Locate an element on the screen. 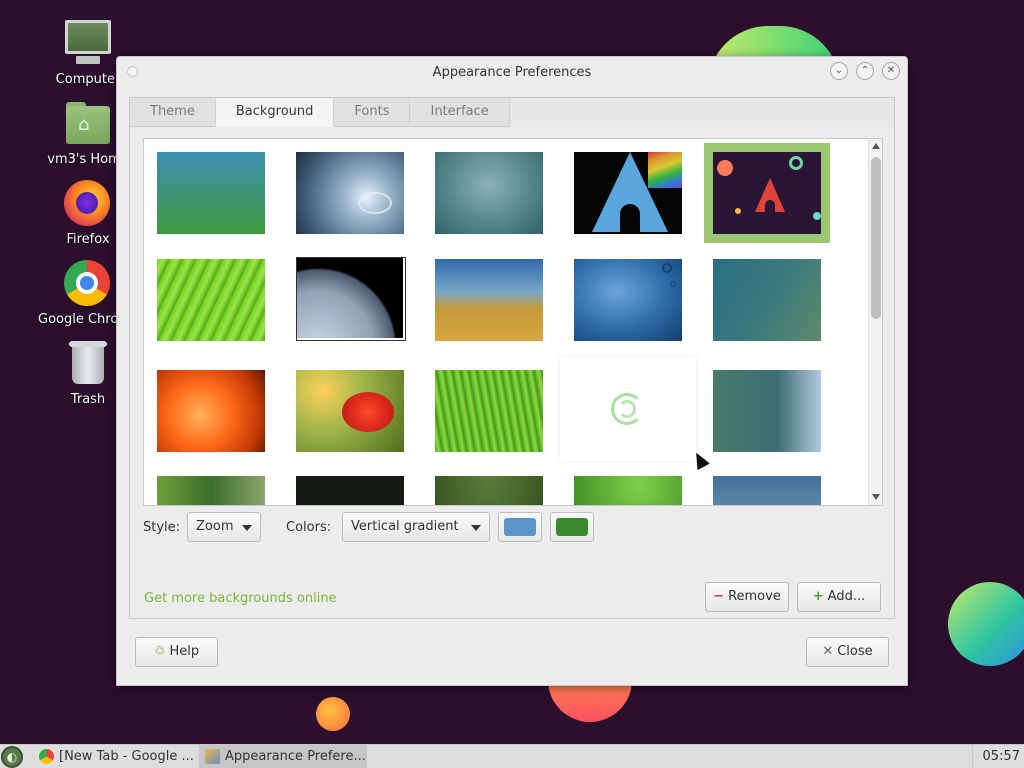 This screenshot has height=768, width=1024. maximize-button: ⌃ is located at coordinates (865, 71).